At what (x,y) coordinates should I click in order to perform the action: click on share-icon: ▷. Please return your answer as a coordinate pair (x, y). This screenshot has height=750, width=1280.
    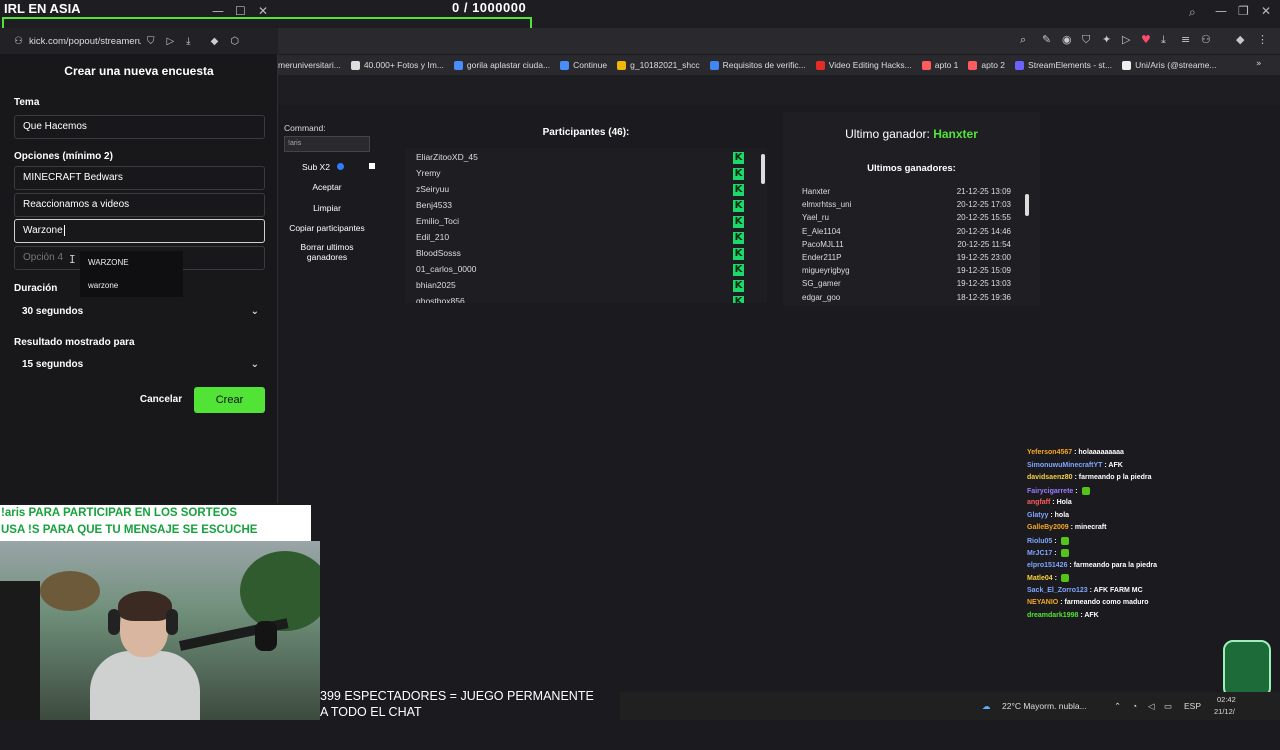
    Looking at the image, I should click on (170, 41).